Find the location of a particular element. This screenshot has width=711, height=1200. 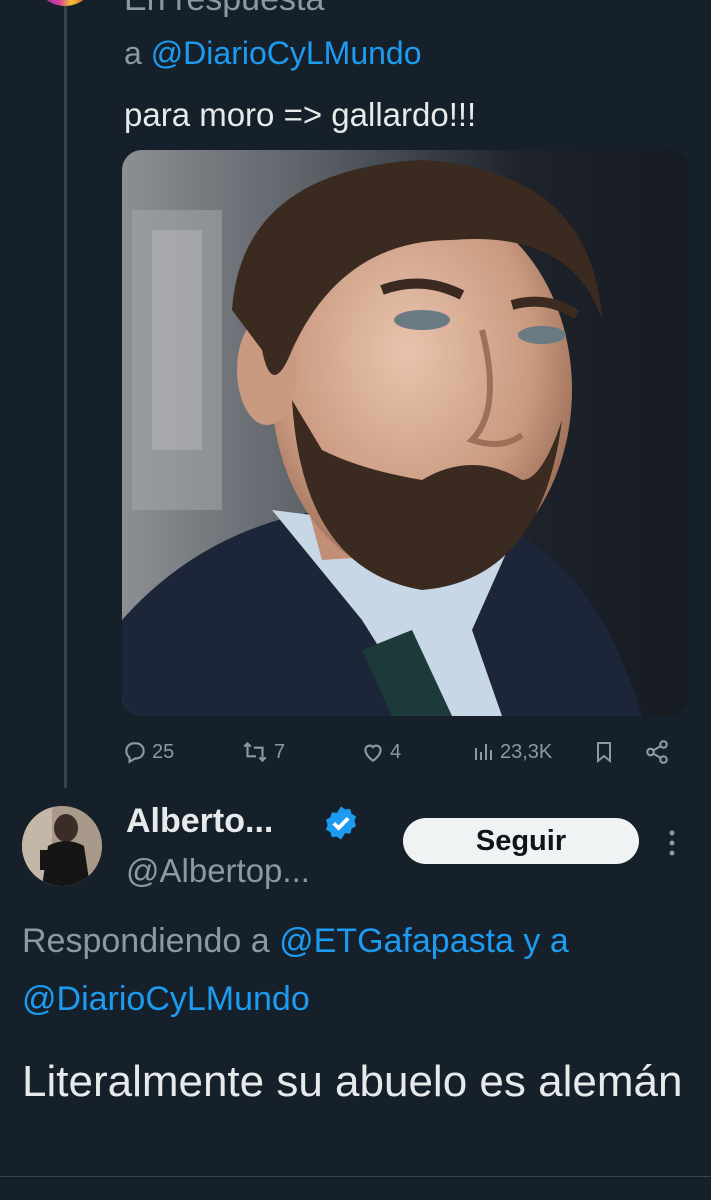

views-icon is located at coordinates (484, 752).